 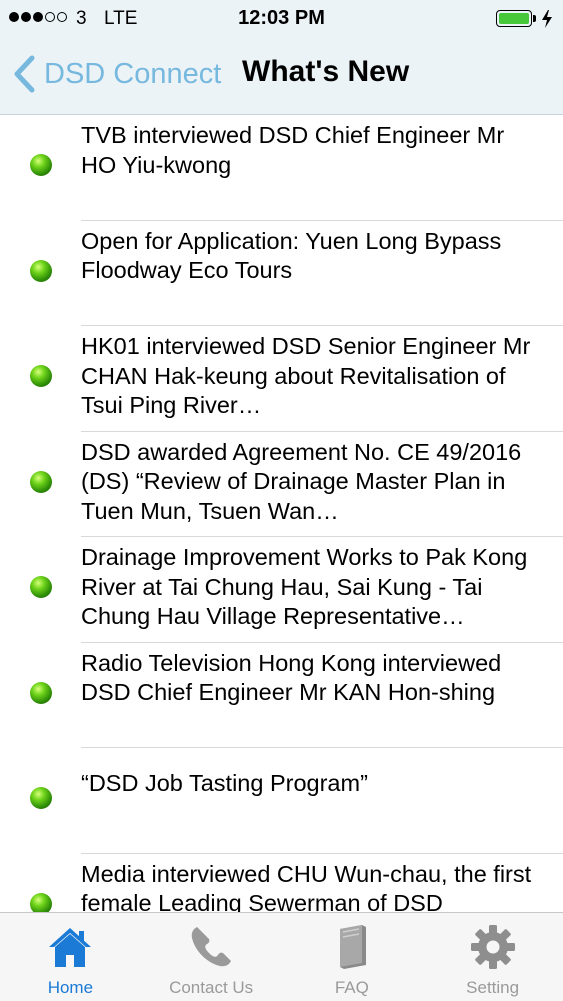 What do you see at coordinates (211, 947) in the screenshot?
I see `phone-icon` at bounding box center [211, 947].